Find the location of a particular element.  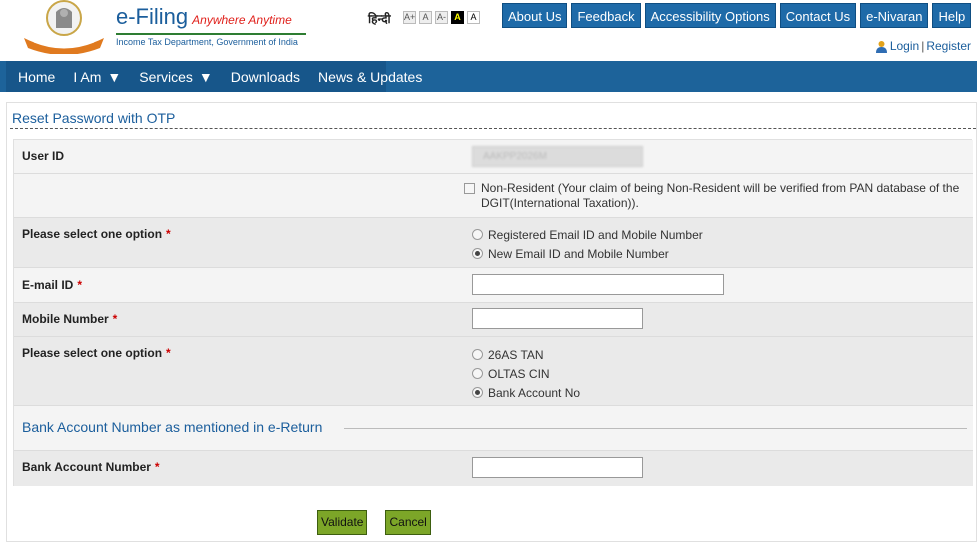

font-size-controls: A+ A A- A A is located at coordinates (441, 17).